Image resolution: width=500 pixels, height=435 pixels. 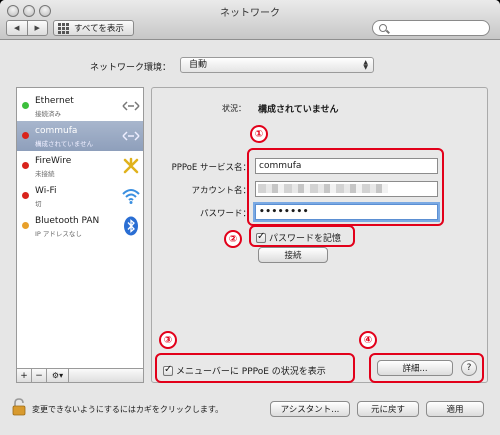 What do you see at coordinates (67, 221) in the screenshot?
I see `service-name: Bluetooth PAN` at bounding box center [67, 221].